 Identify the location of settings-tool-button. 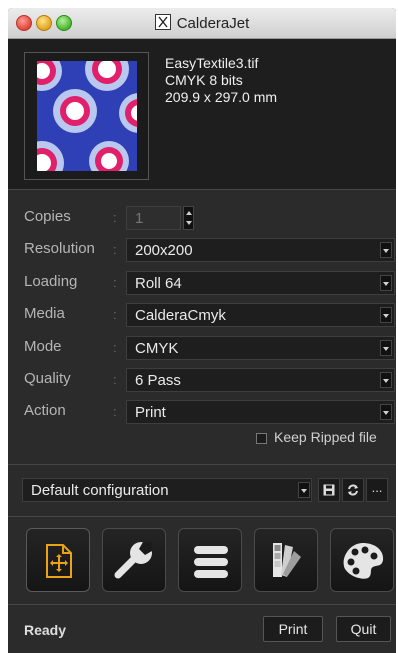
(134, 560).